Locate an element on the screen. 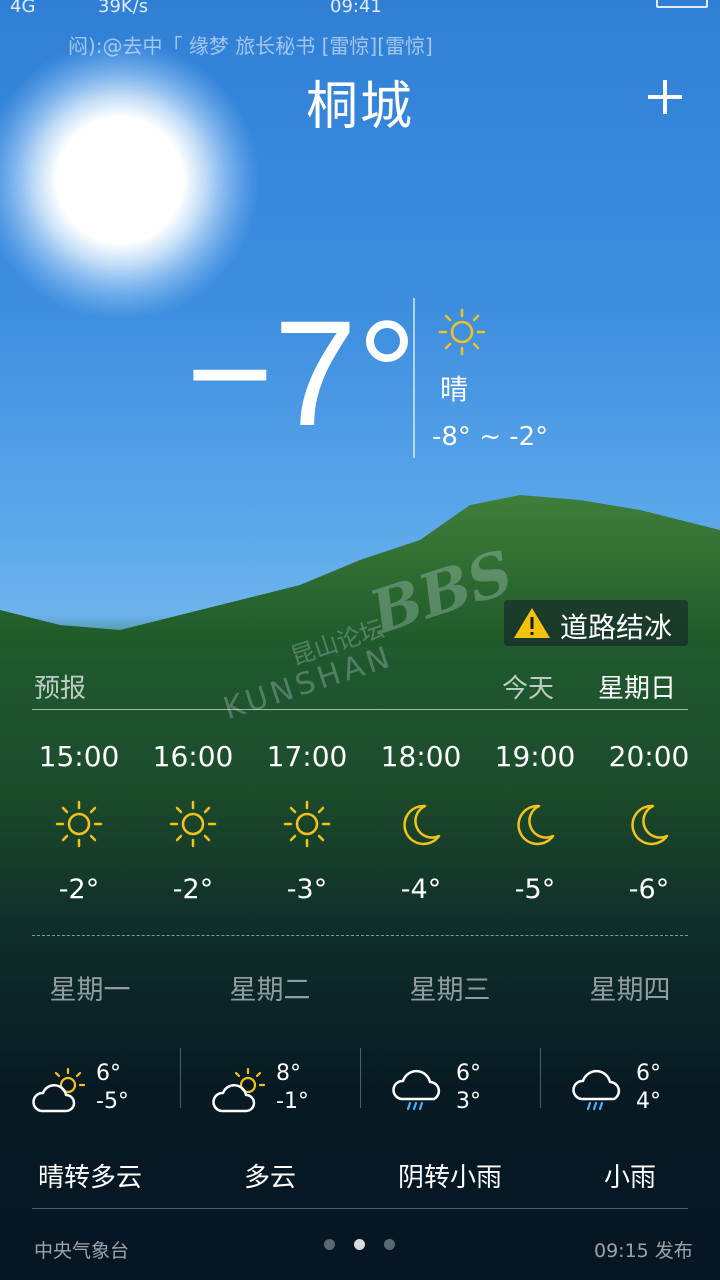 The height and width of the screenshot is (1280, 720). daily-item: 星期一 6° -5° 晴转多云 is located at coordinates (90, 1081).